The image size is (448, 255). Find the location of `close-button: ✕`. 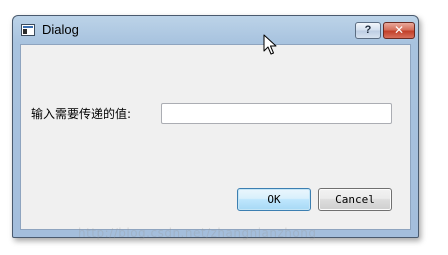

close-button: ✕ is located at coordinates (399, 30).